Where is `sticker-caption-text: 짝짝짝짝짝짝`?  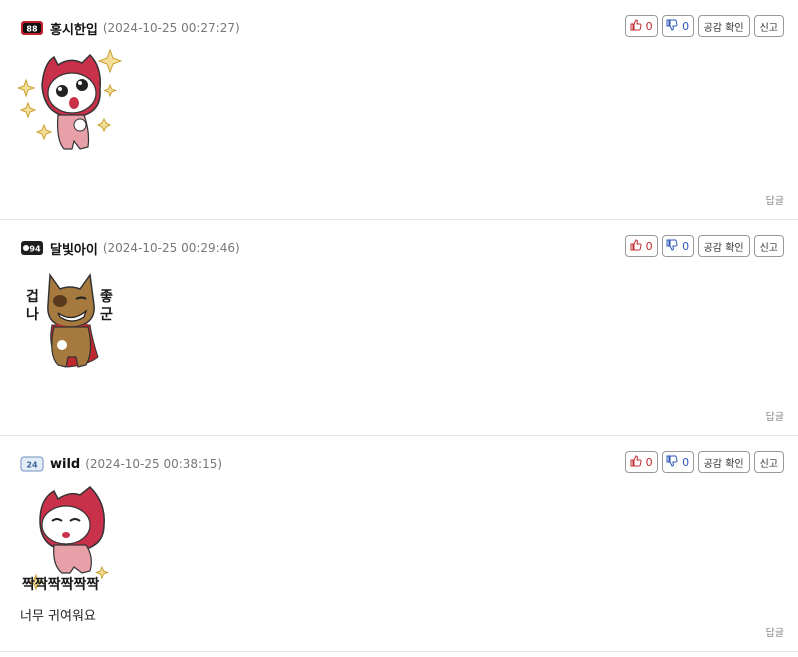 sticker-caption-text: 짝짝짝짝짝짝 is located at coordinates (60, 584).